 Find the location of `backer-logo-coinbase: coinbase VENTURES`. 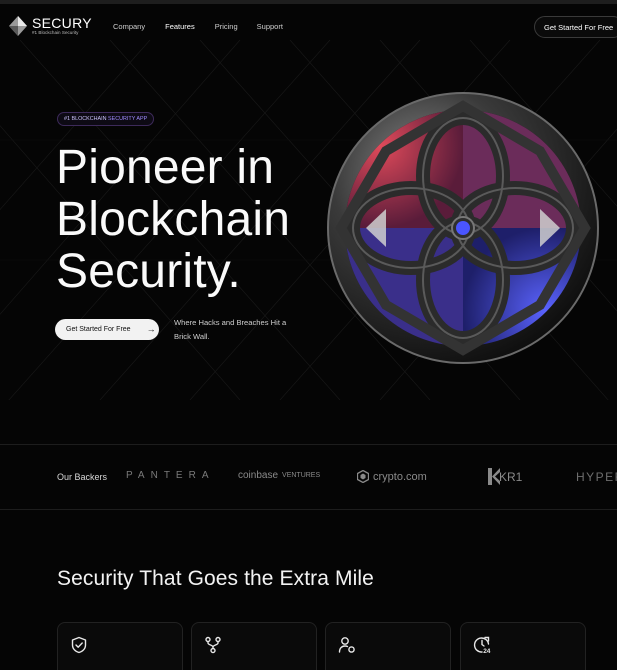

backer-logo-coinbase: coinbase VENTURES is located at coordinates (279, 475).